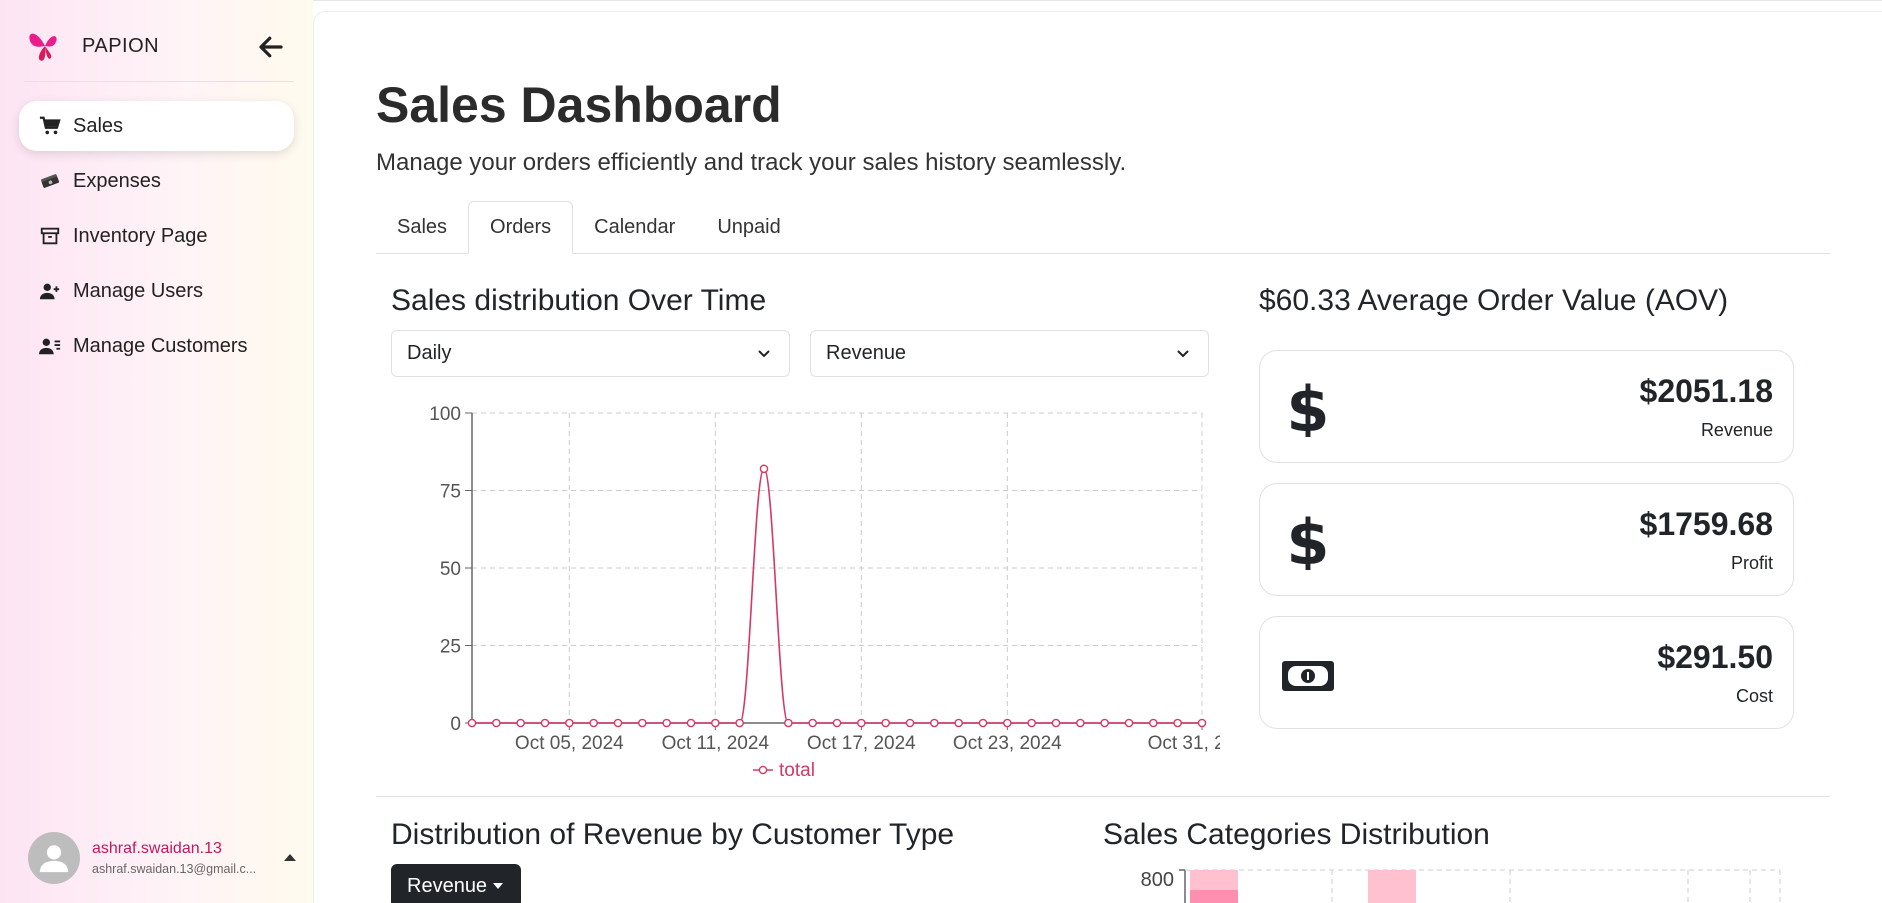 The image size is (1882, 903). I want to click on sidebar-item-label: Expenses, so click(117, 180).